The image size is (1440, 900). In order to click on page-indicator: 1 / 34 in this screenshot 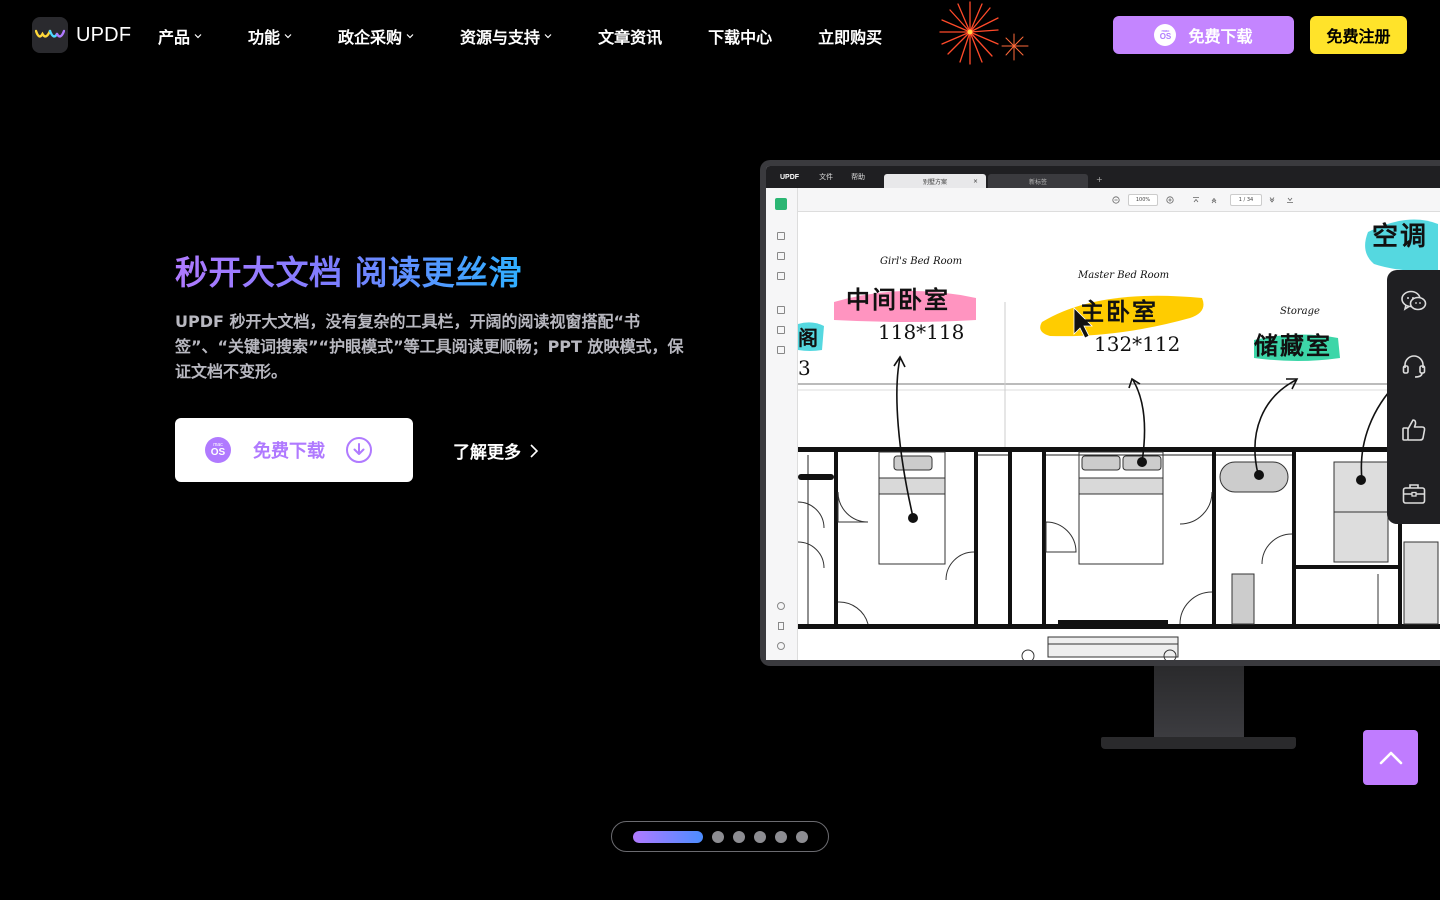, I will do `click(1246, 200)`.